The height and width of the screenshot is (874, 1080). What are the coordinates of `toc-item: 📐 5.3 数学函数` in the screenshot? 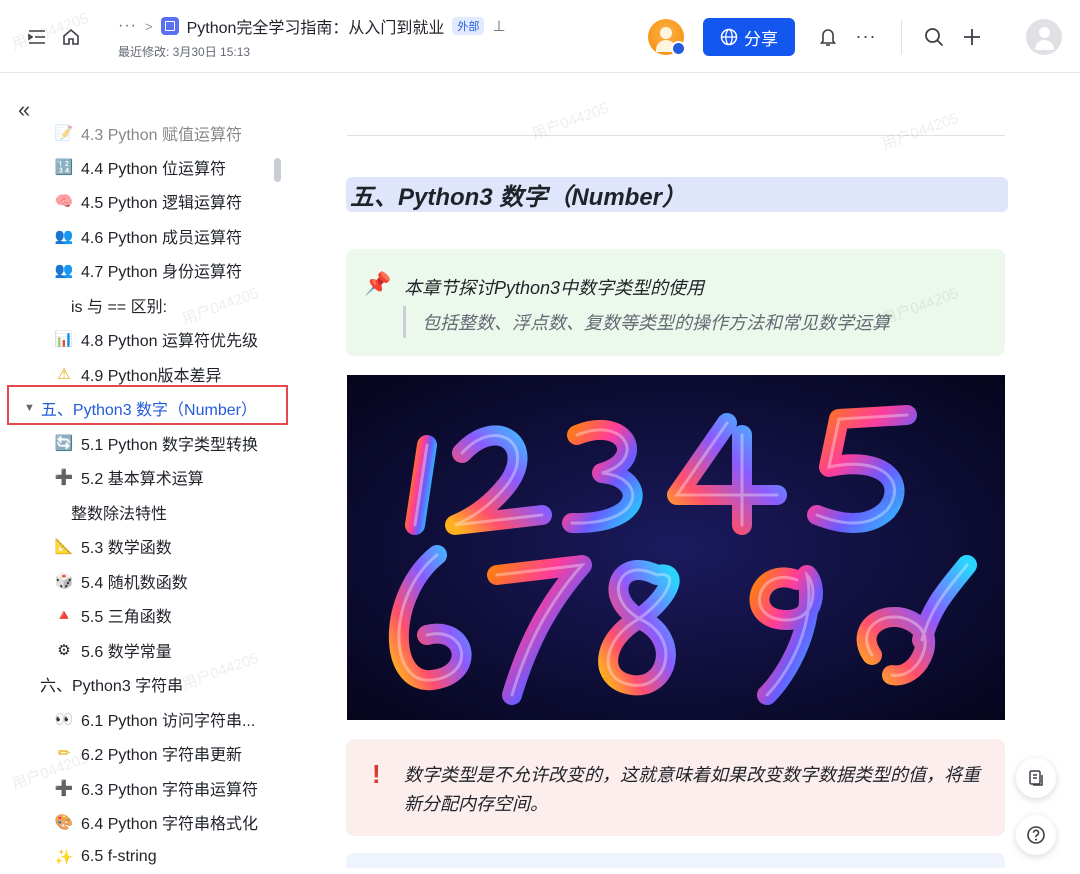 It's located at (113, 546).